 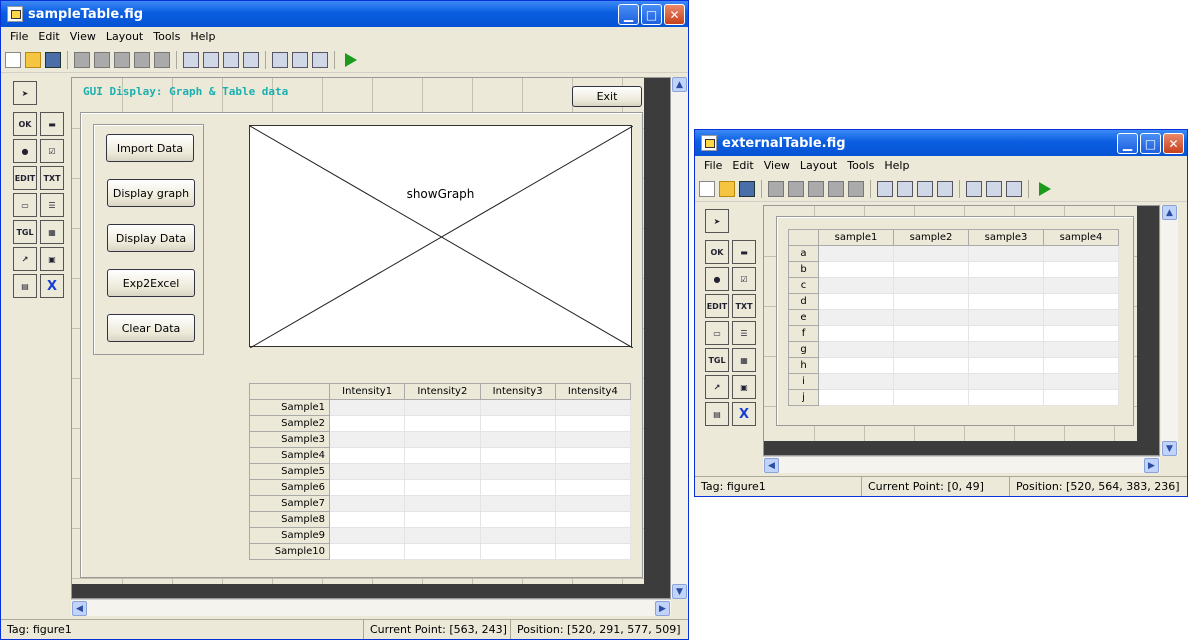 I want to click on table-row: Sample4, so click(x=440, y=455).